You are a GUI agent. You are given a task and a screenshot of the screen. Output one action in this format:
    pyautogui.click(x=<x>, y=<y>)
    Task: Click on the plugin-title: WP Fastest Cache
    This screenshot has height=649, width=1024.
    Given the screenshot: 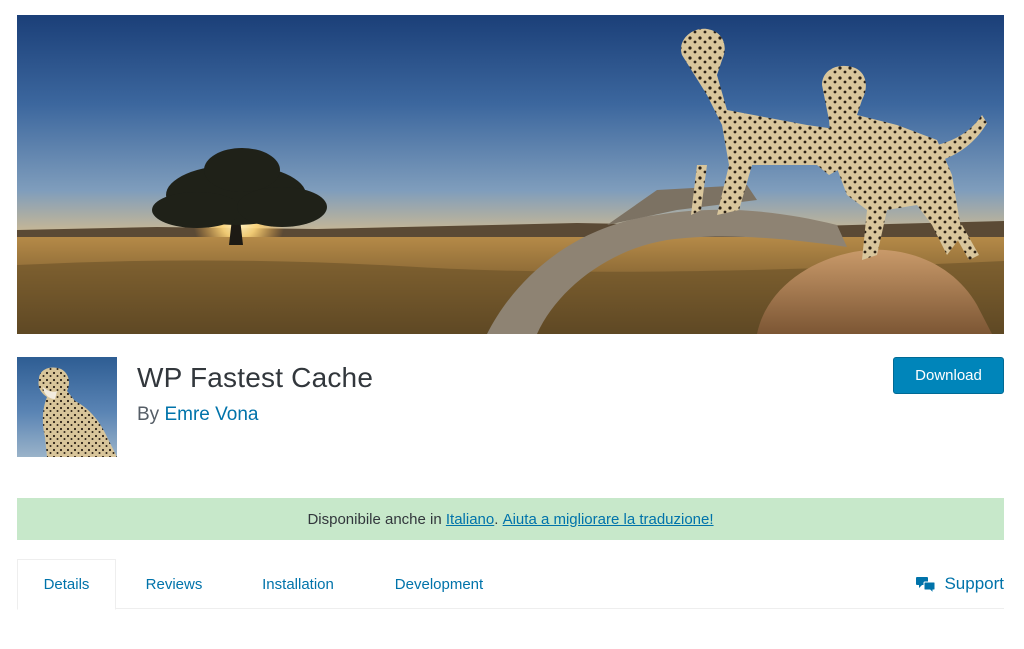 What is the action you would take?
    pyautogui.click(x=255, y=377)
    